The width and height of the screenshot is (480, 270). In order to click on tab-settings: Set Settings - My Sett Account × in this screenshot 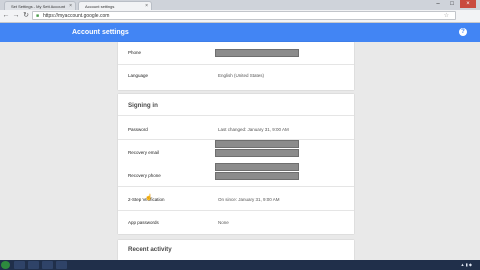, I will do `click(40, 5)`.